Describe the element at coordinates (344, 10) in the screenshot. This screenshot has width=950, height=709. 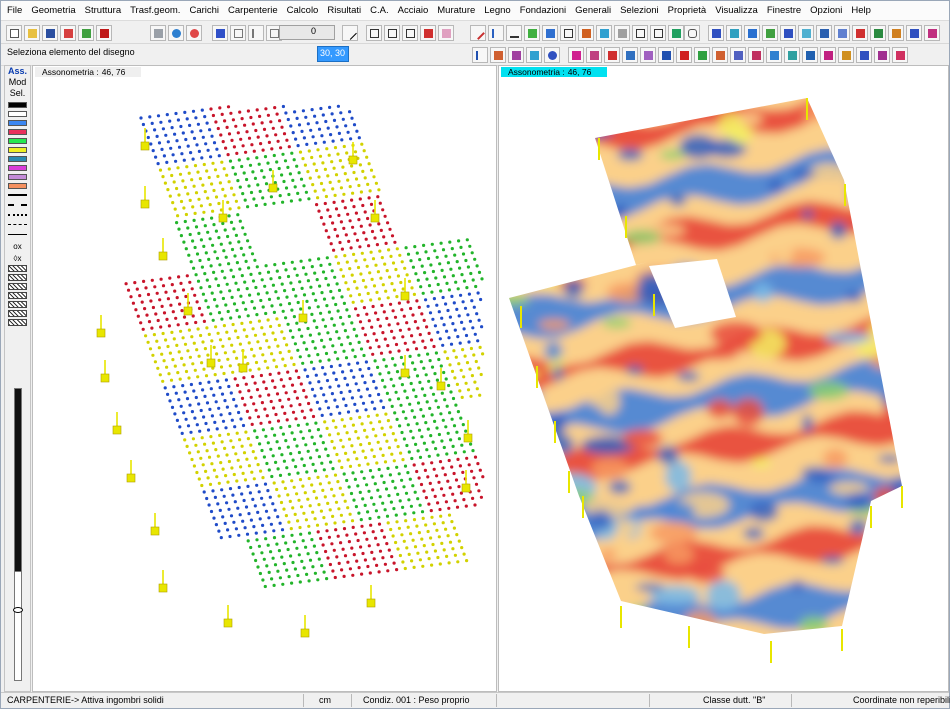
I see `menu-risultati: Risultati` at that location.